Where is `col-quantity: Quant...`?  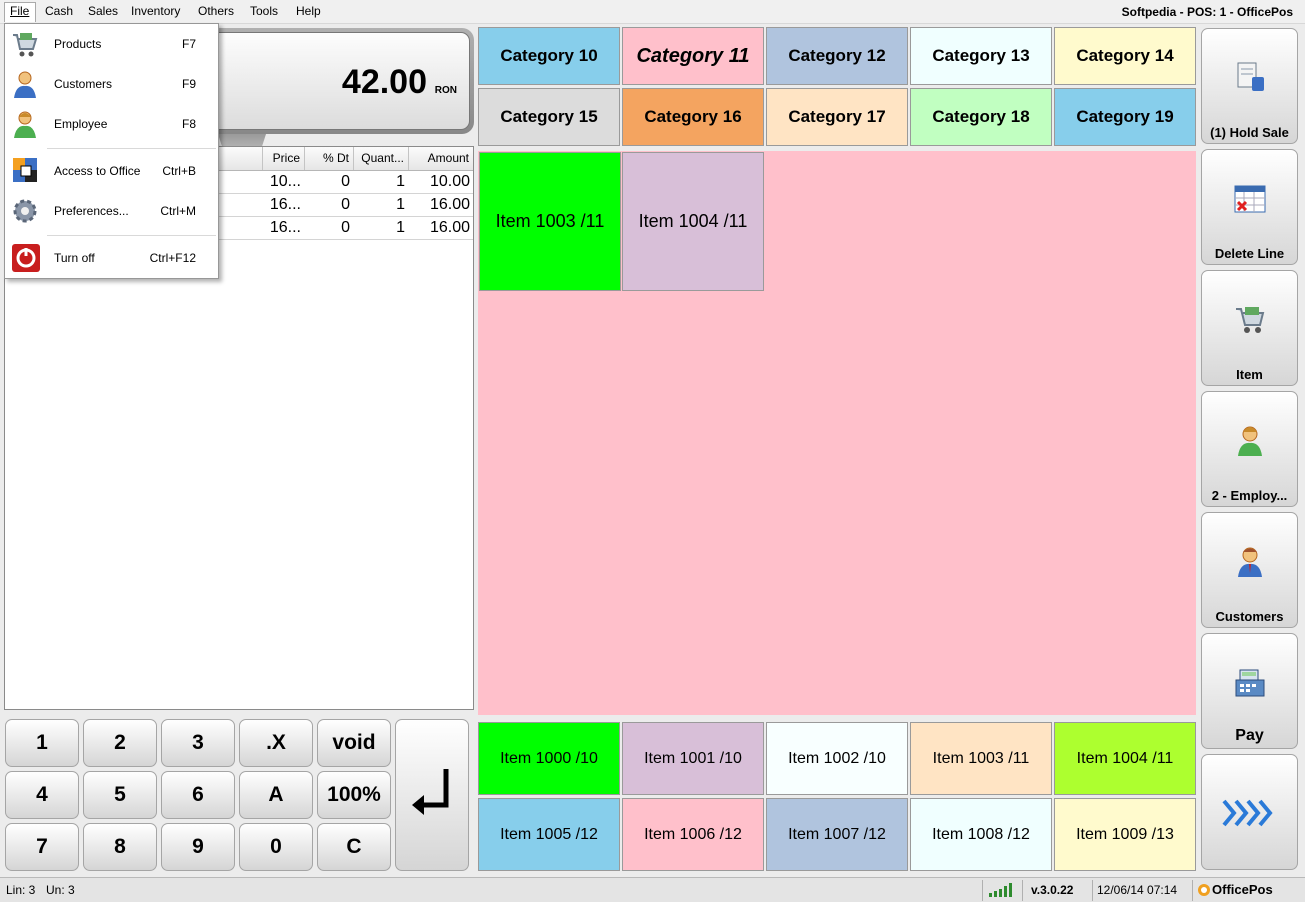
col-quantity: Quant... is located at coordinates (380, 158).